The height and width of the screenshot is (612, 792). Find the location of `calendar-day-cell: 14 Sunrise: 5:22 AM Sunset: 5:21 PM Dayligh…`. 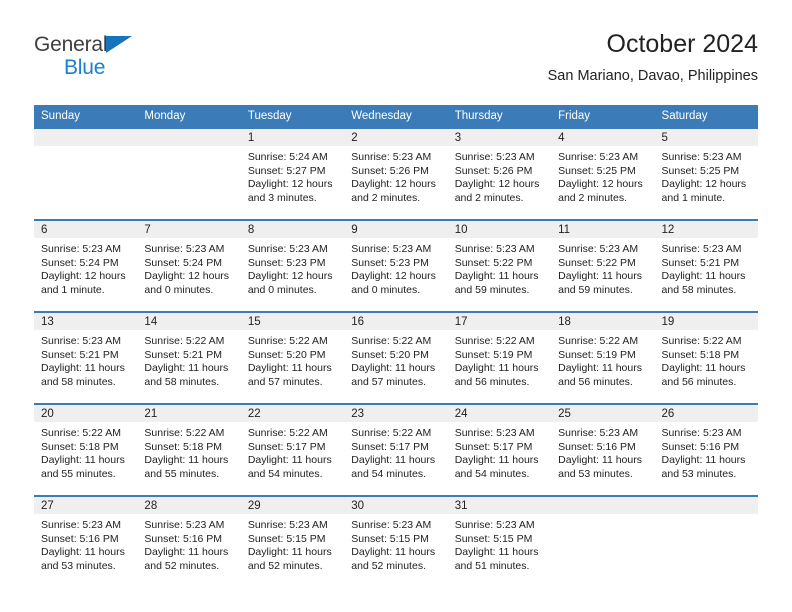

calendar-day-cell: 14 Sunrise: 5:22 AM Sunset: 5:21 PM Dayligh… is located at coordinates (189, 357).